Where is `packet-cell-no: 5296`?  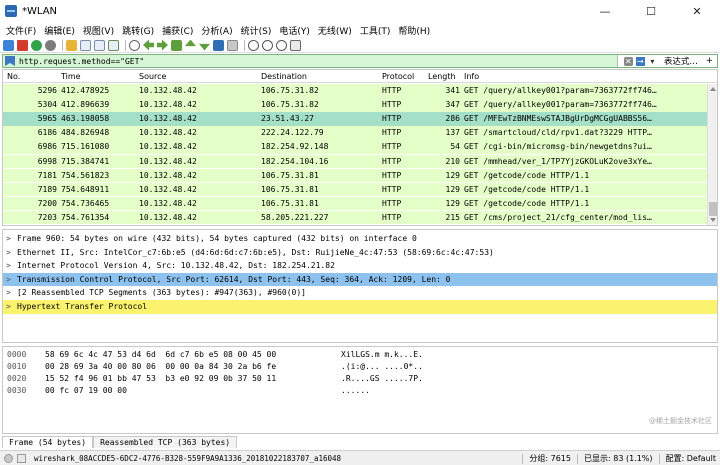 packet-cell-no: 5296 is located at coordinates (47, 90).